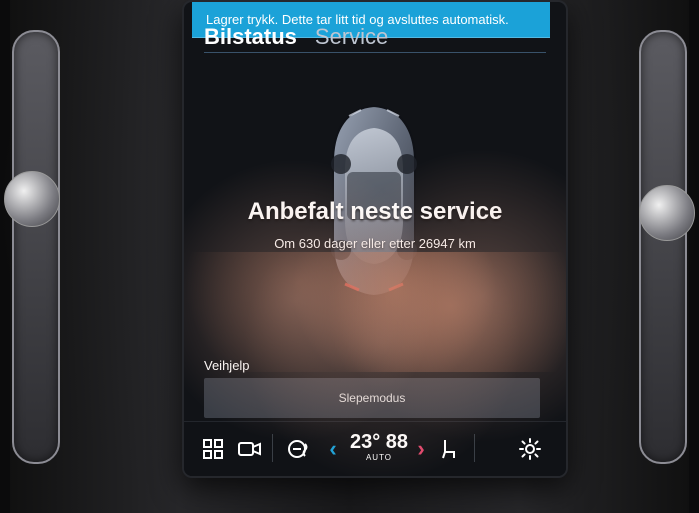  Describe the element at coordinates (667, 213) in the screenshot. I see `vent-knob-right` at that location.